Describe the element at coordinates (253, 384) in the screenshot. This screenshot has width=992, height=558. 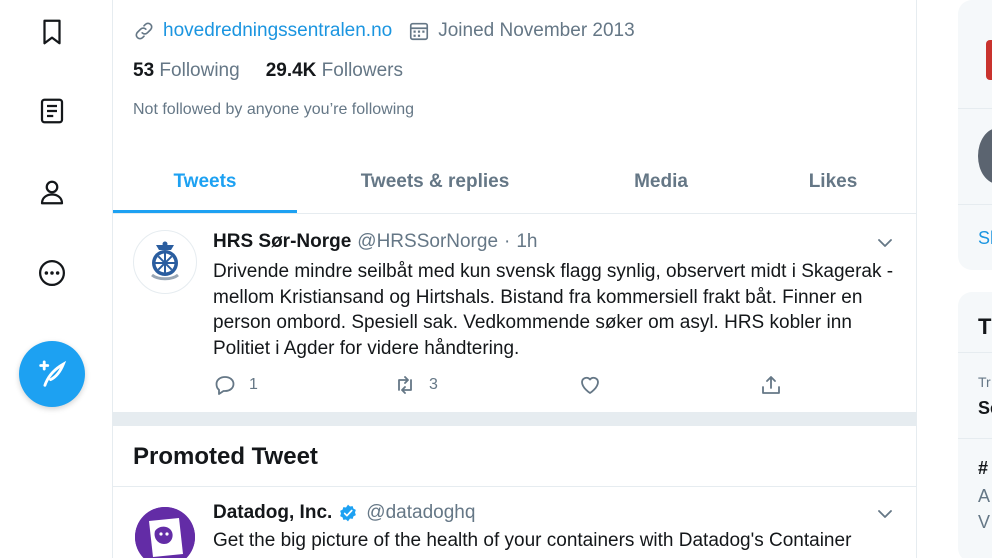
I see `reply-count: 1` at that location.